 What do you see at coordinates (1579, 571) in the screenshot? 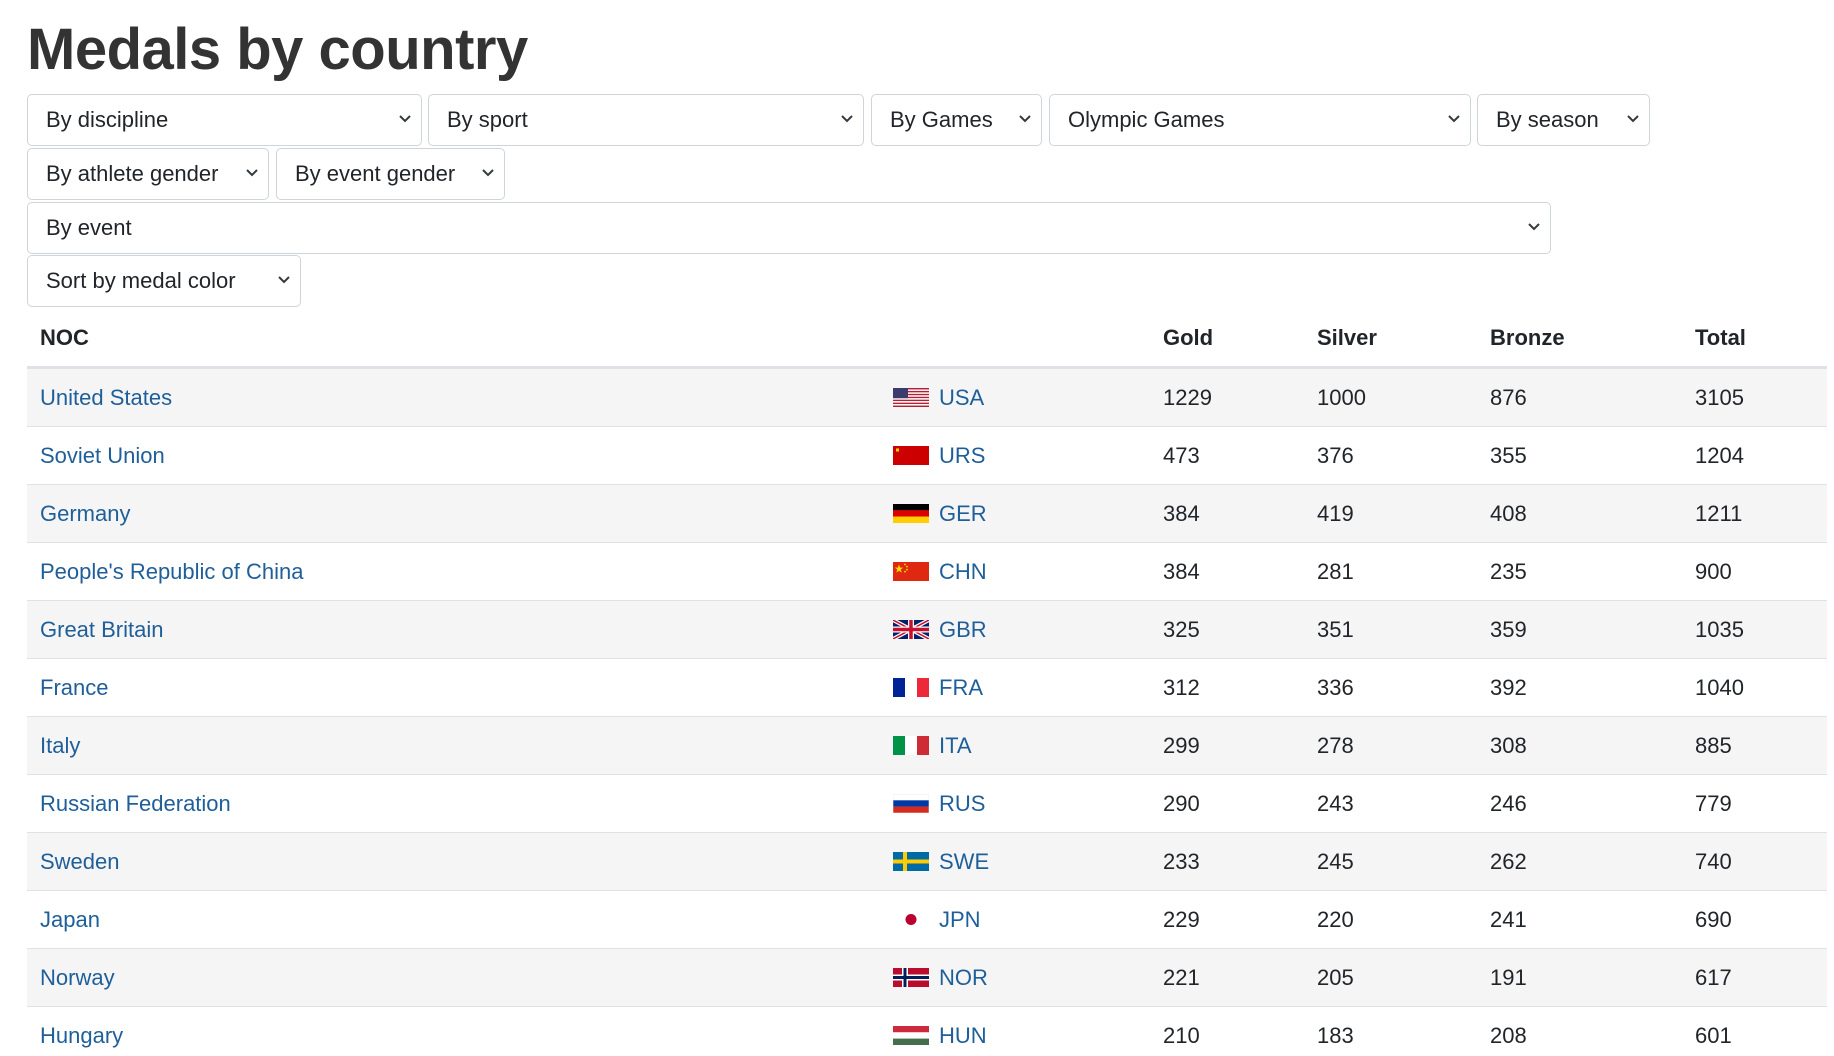
I see `bronze-count: 235` at bounding box center [1579, 571].